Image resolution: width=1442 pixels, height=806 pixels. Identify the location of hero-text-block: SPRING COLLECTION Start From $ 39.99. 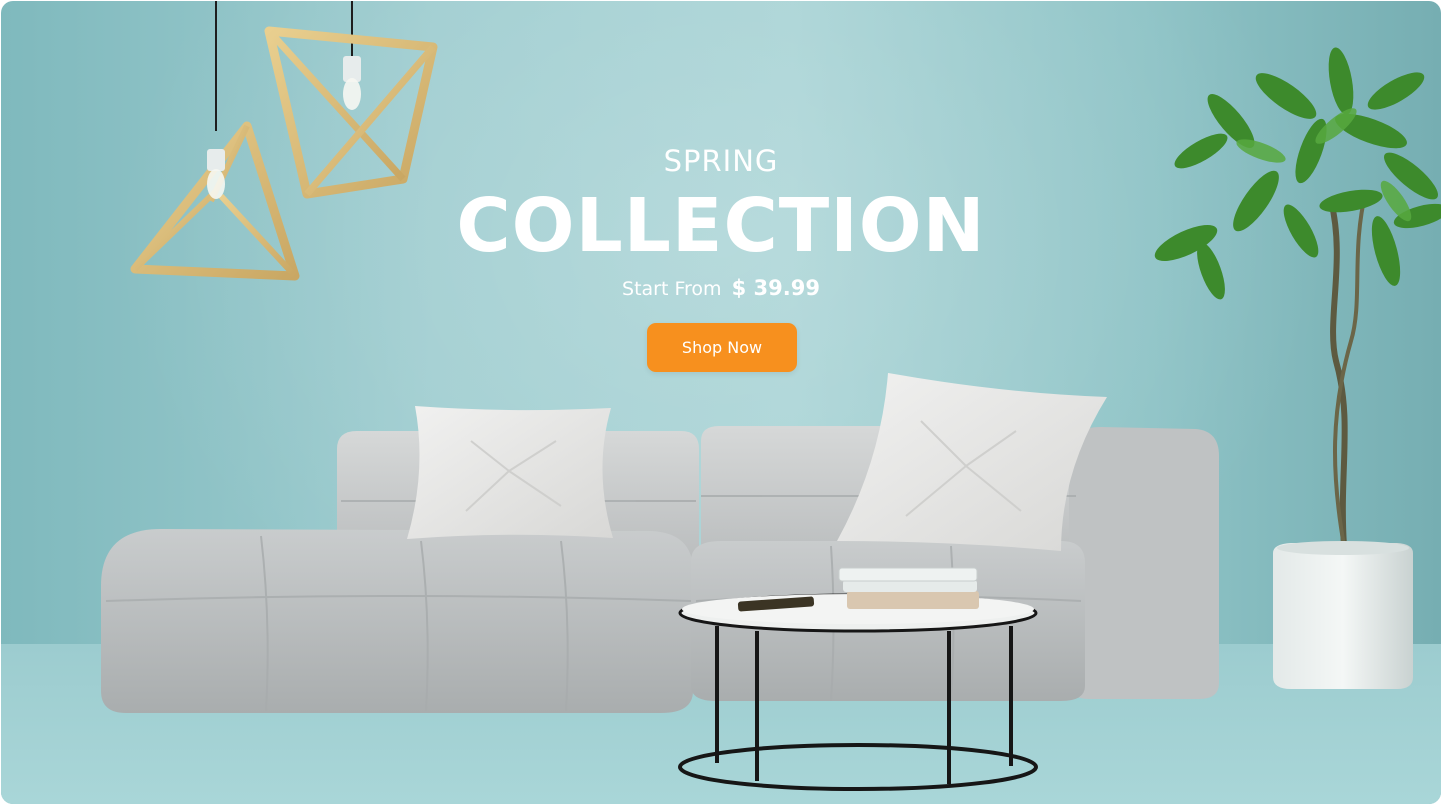
(721, 222).